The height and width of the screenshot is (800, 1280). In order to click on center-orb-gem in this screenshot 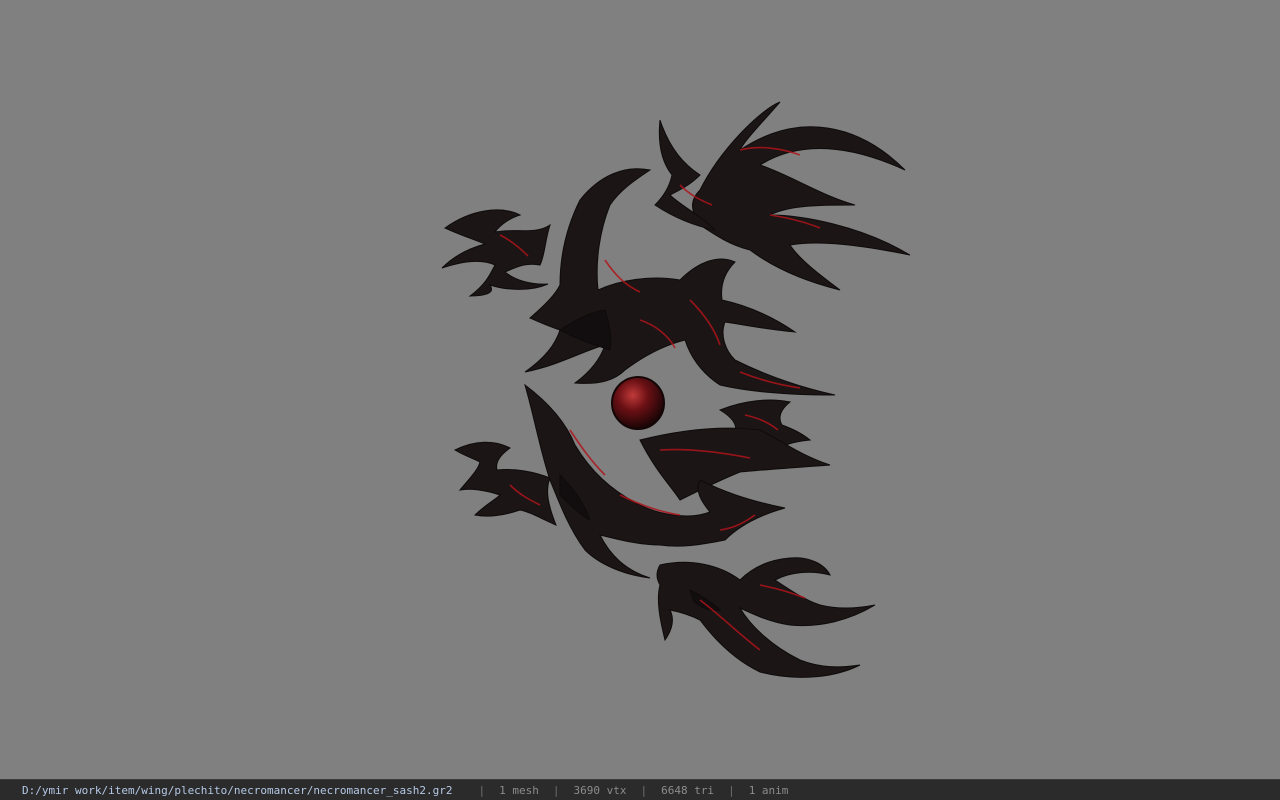, I will do `click(638, 403)`.